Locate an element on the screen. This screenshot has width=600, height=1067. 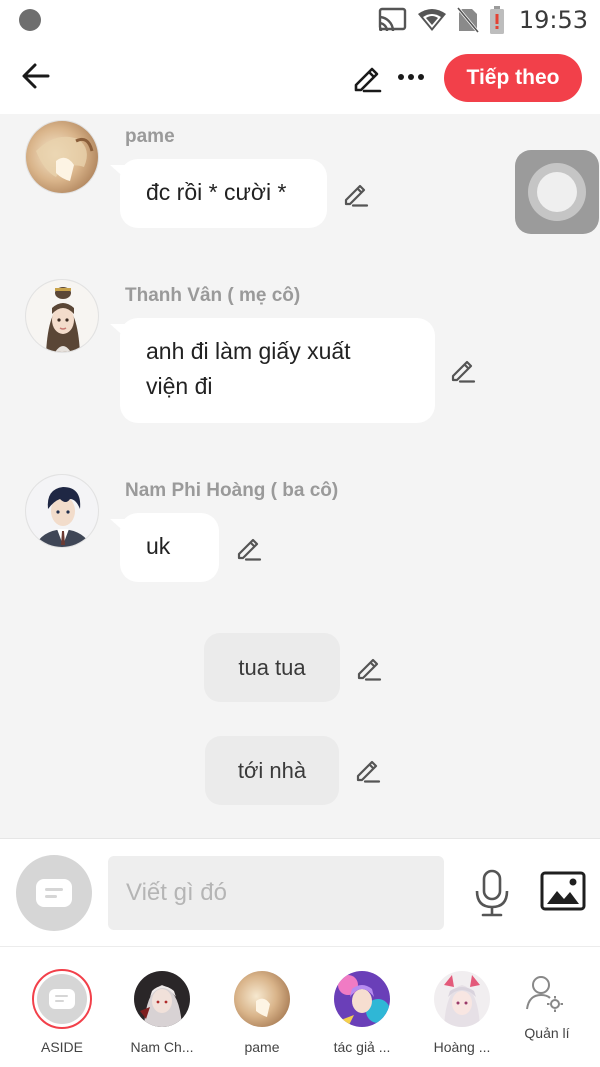
image-button is located at coordinates (563, 892).